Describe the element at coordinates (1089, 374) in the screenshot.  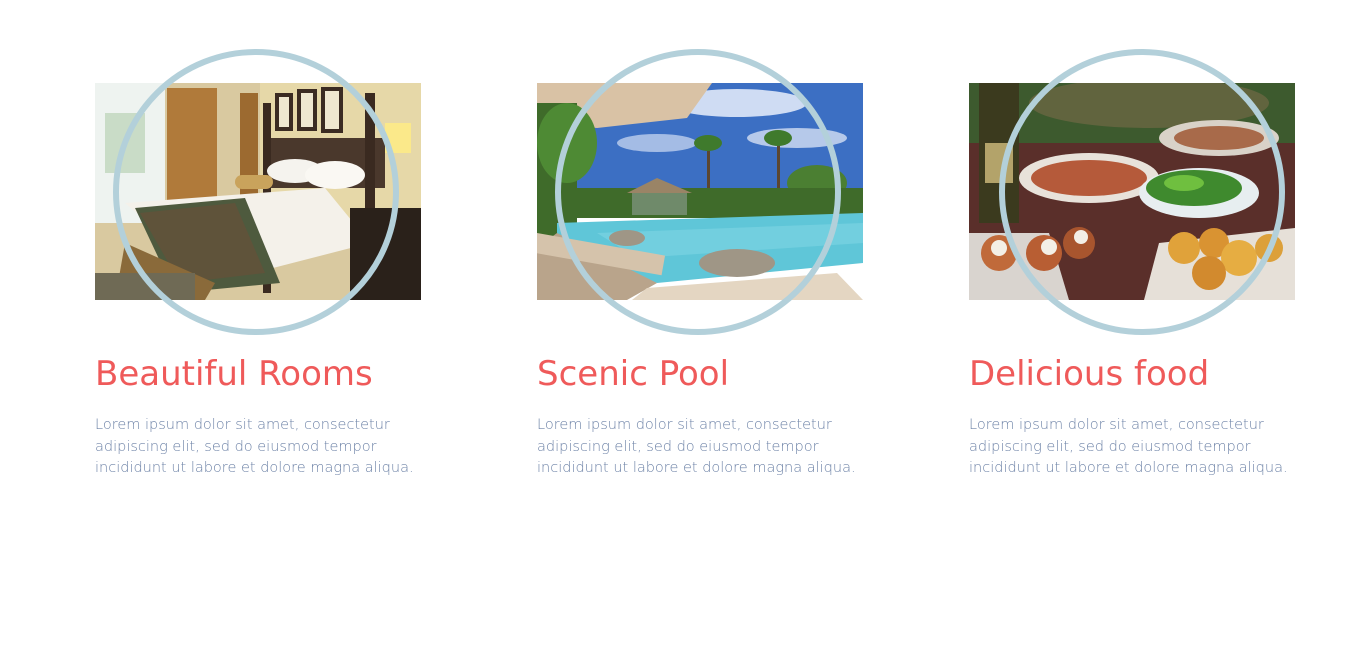
I see `feature-title: Delicious food` at that location.